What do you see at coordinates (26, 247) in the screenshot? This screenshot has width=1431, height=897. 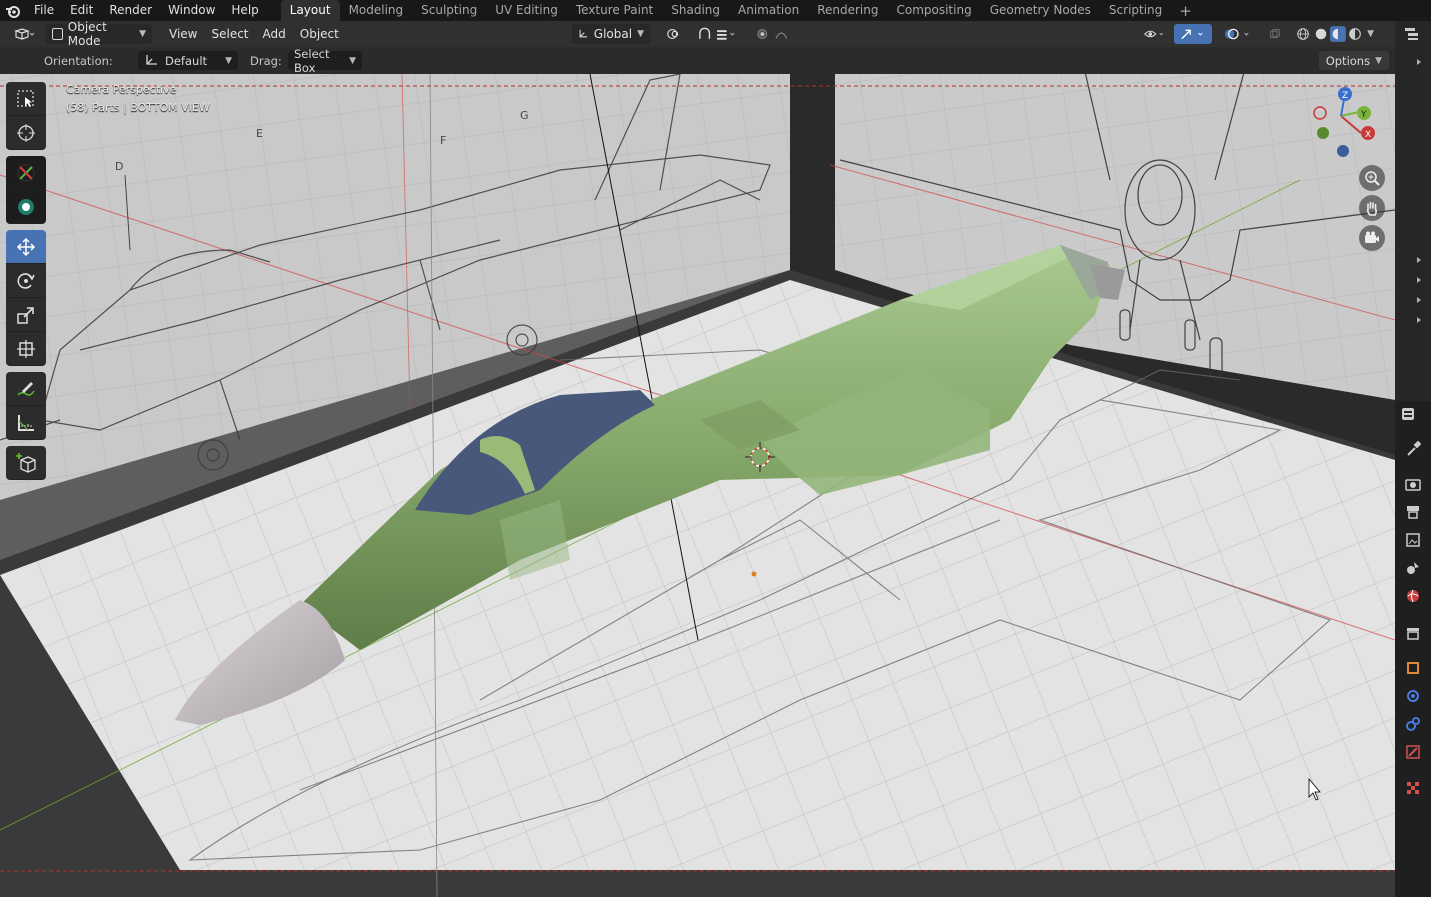 I see `tool-move` at bounding box center [26, 247].